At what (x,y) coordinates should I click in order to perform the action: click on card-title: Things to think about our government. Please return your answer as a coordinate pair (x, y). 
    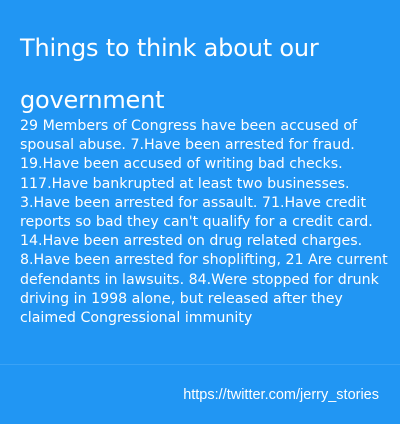
    Looking at the image, I should click on (169, 74).